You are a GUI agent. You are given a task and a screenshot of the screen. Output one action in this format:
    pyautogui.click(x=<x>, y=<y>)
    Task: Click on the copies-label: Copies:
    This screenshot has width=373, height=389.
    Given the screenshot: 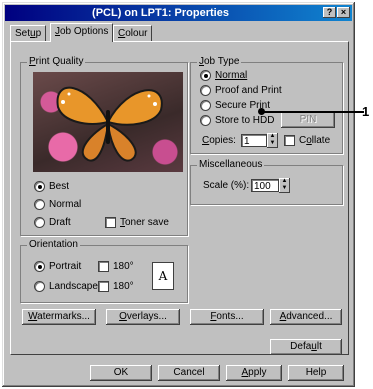 What is the action you would take?
    pyautogui.click(x=219, y=140)
    